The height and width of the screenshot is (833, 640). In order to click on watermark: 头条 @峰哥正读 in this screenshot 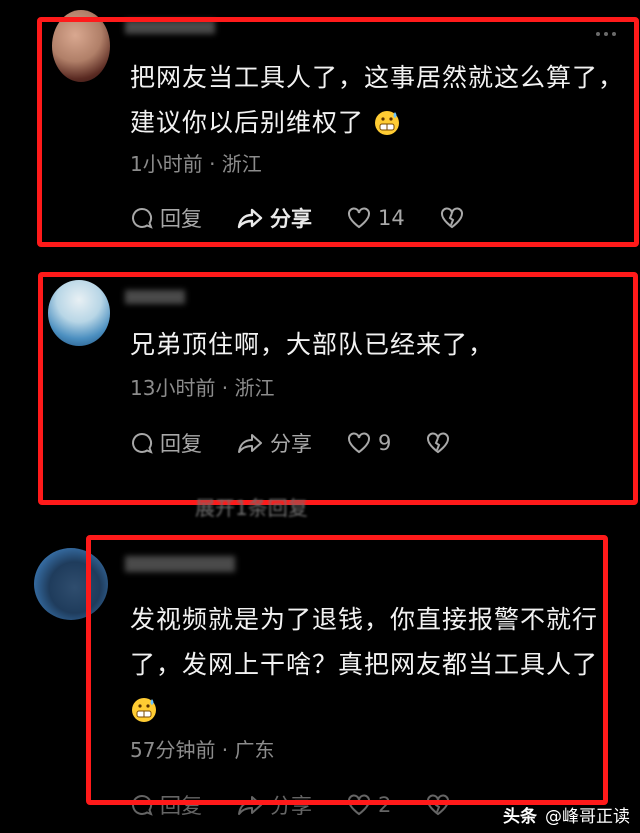, I will do `click(566, 814)`.